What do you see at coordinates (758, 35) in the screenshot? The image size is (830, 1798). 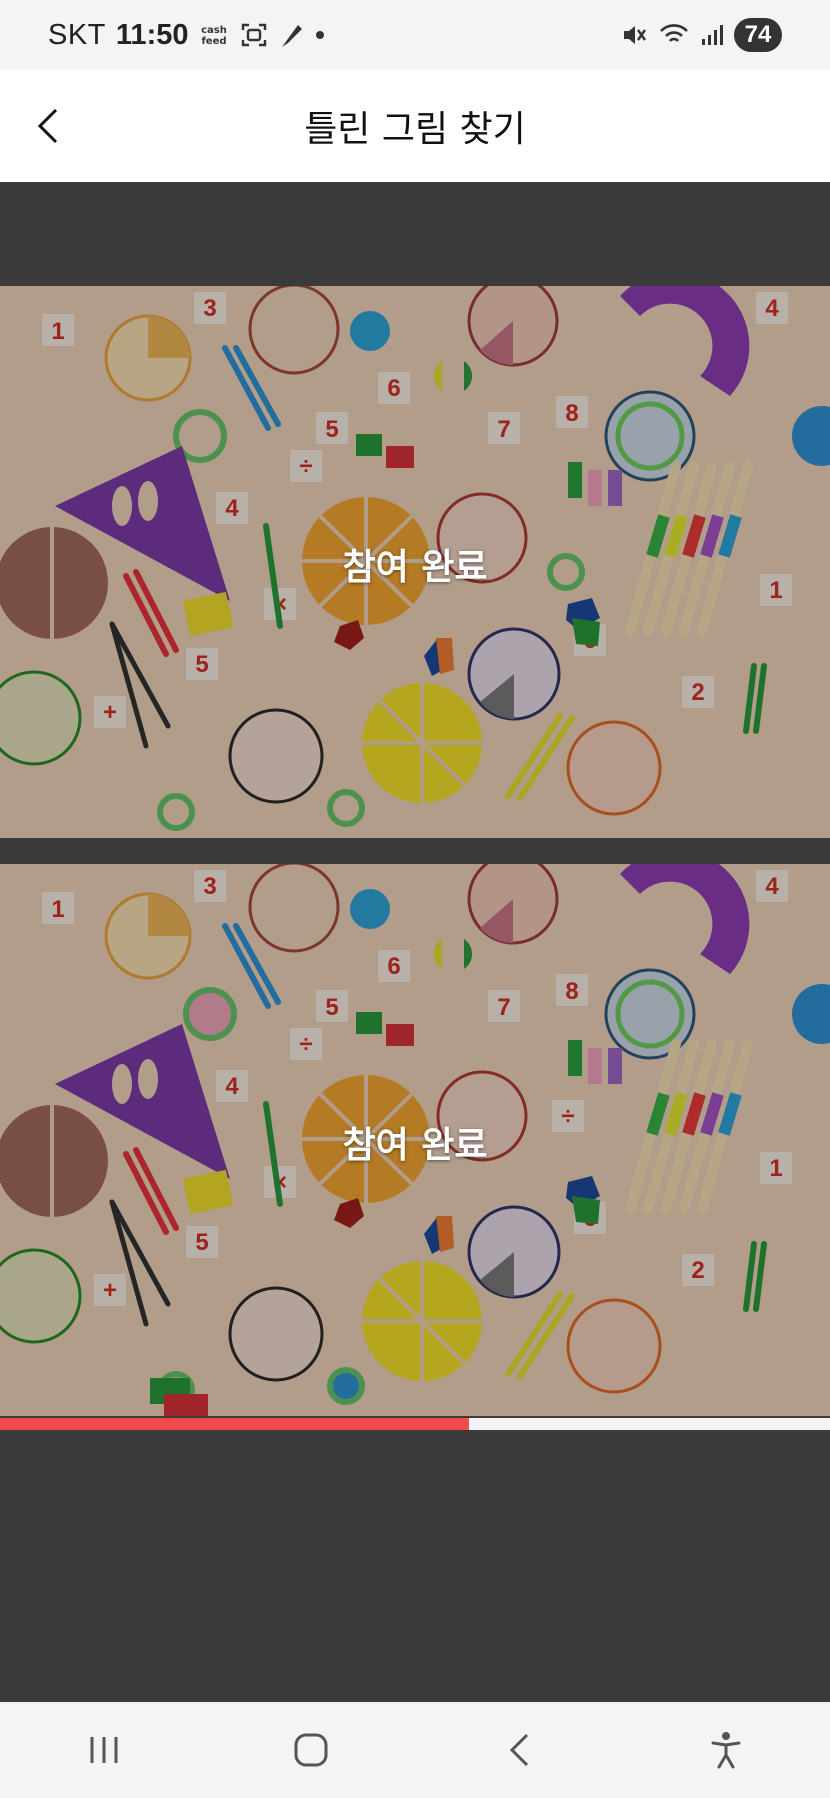 I see `battery-badge: 74` at bounding box center [758, 35].